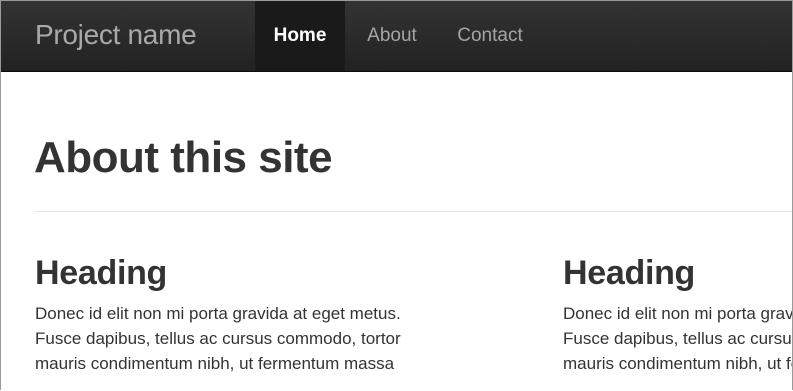 This screenshot has width=793, height=391. I want to click on nav-about-link: About, so click(392, 36).